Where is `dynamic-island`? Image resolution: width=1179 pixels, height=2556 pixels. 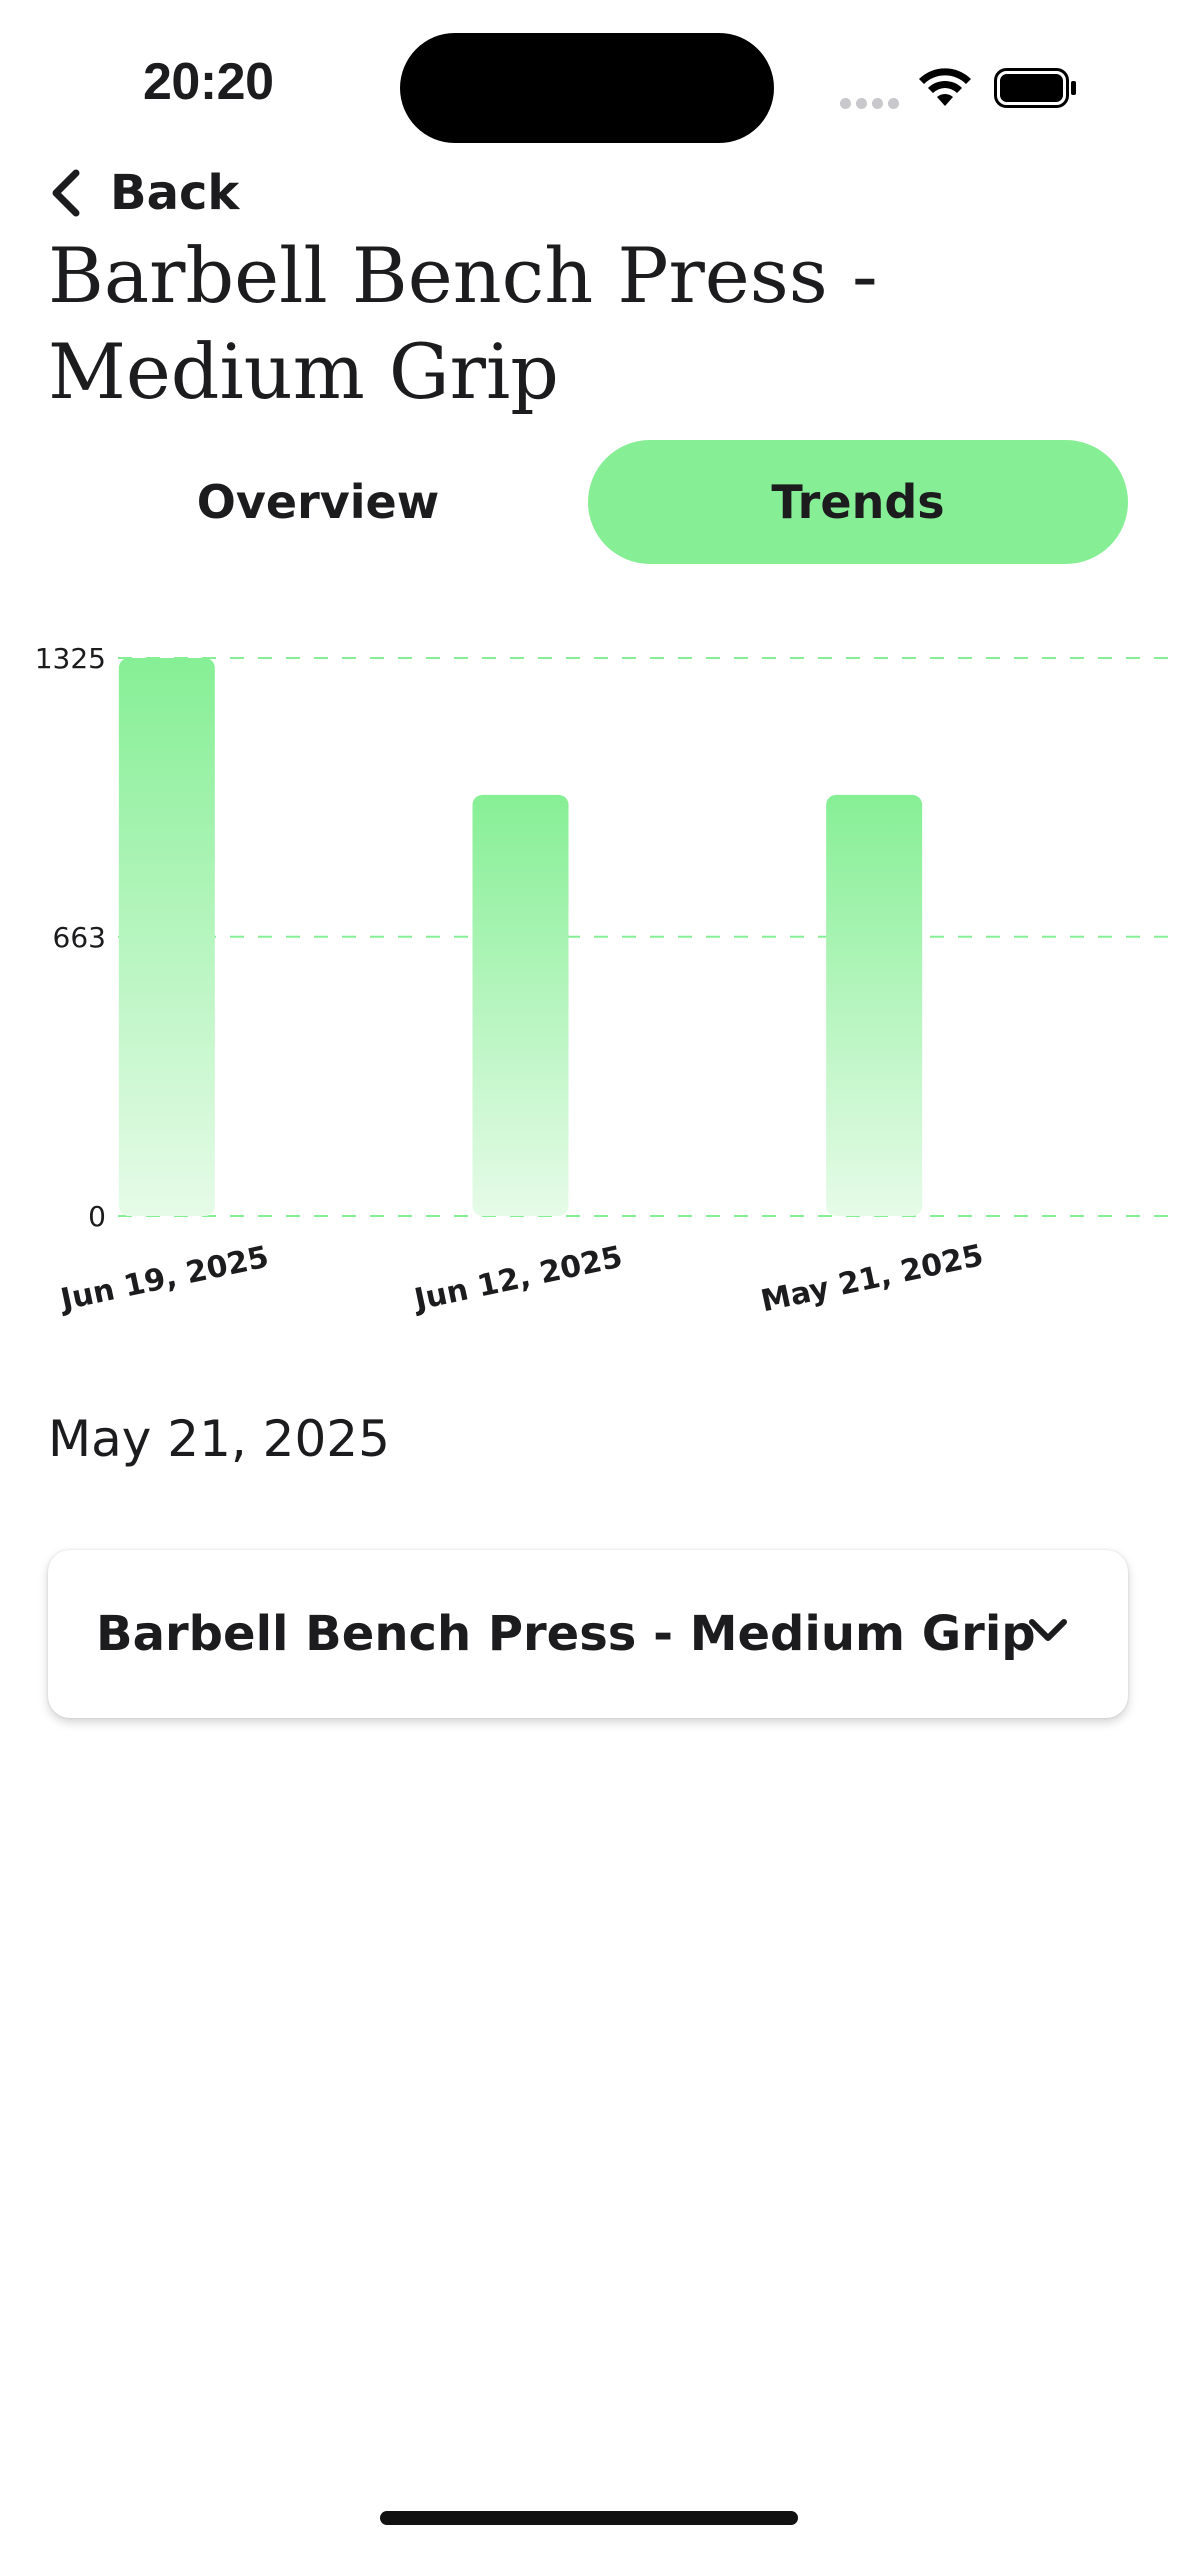
dynamic-island is located at coordinates (587, 88).